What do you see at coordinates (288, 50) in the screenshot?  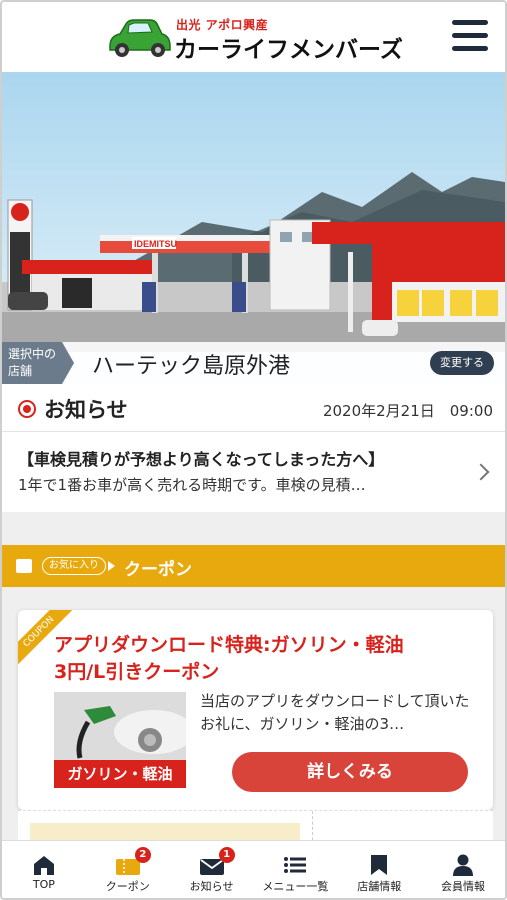 I see `logo-title: カーライフメンバーズ` at bounding box center [288, 50].